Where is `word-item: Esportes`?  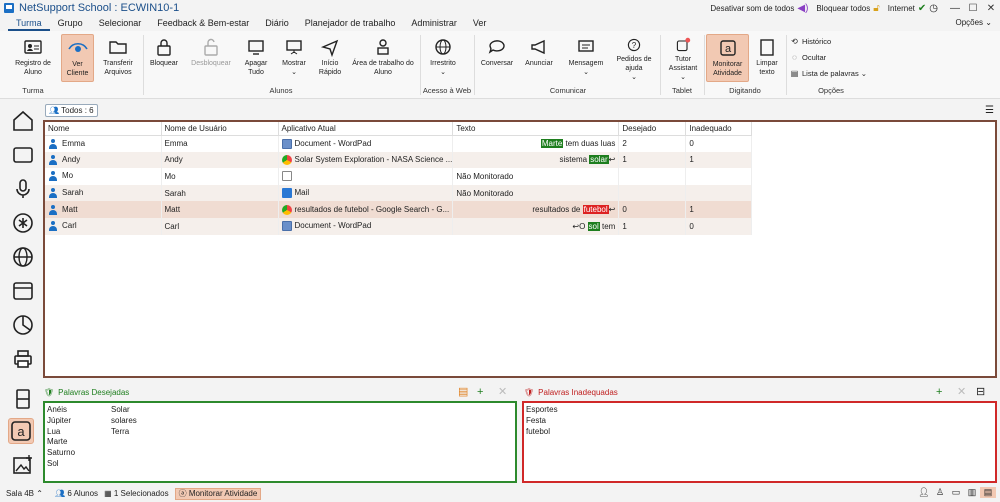 word-item: Esportes is located at coordinates (542, 410).